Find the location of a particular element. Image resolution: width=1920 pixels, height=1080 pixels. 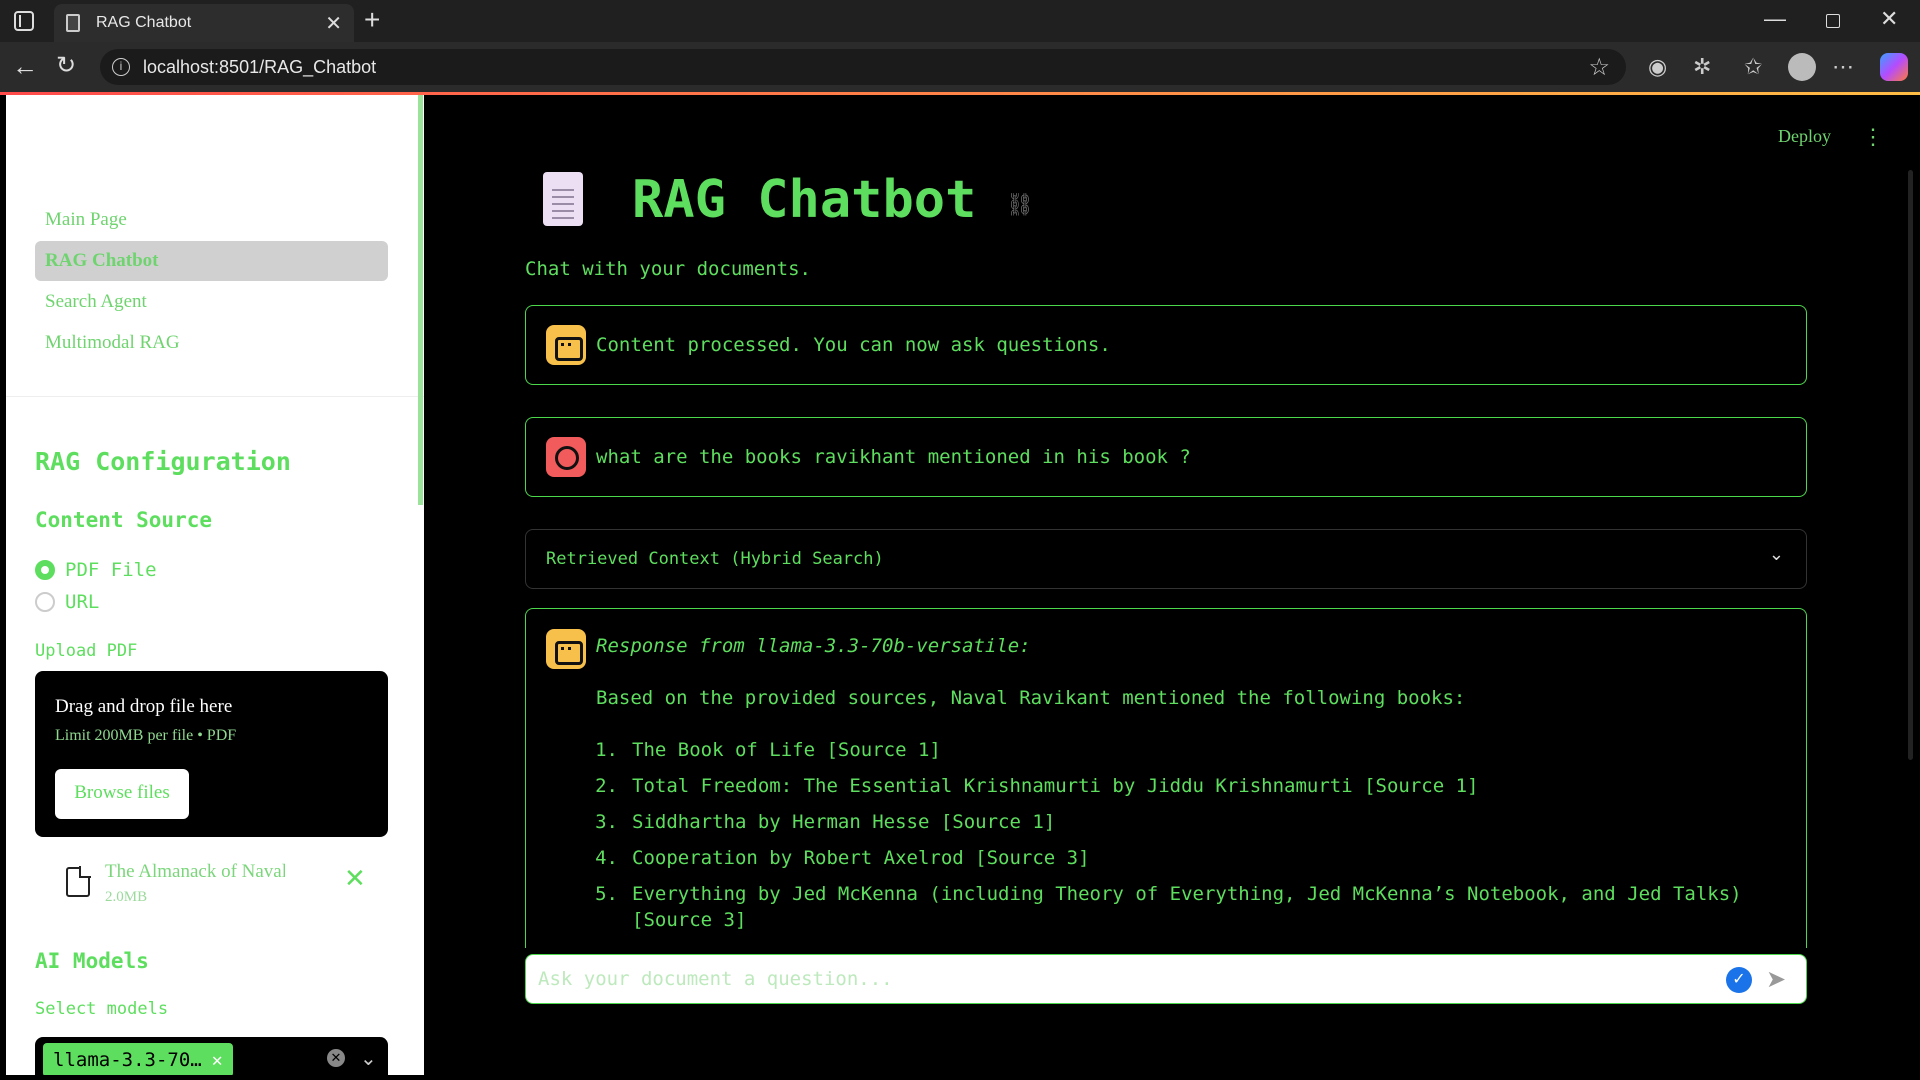

expander-label: Retrieved Context (Hybrid Search) is located at coordinates (715, 559).